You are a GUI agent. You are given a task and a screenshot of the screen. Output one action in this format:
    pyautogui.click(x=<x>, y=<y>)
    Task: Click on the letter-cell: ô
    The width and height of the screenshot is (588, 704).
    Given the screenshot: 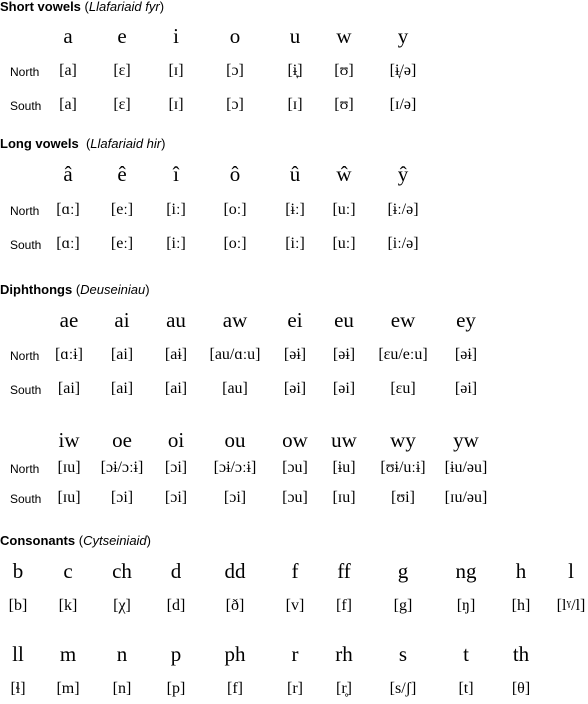 What is the action you would take?
    pyautogui.click(x=235, y=174)
    